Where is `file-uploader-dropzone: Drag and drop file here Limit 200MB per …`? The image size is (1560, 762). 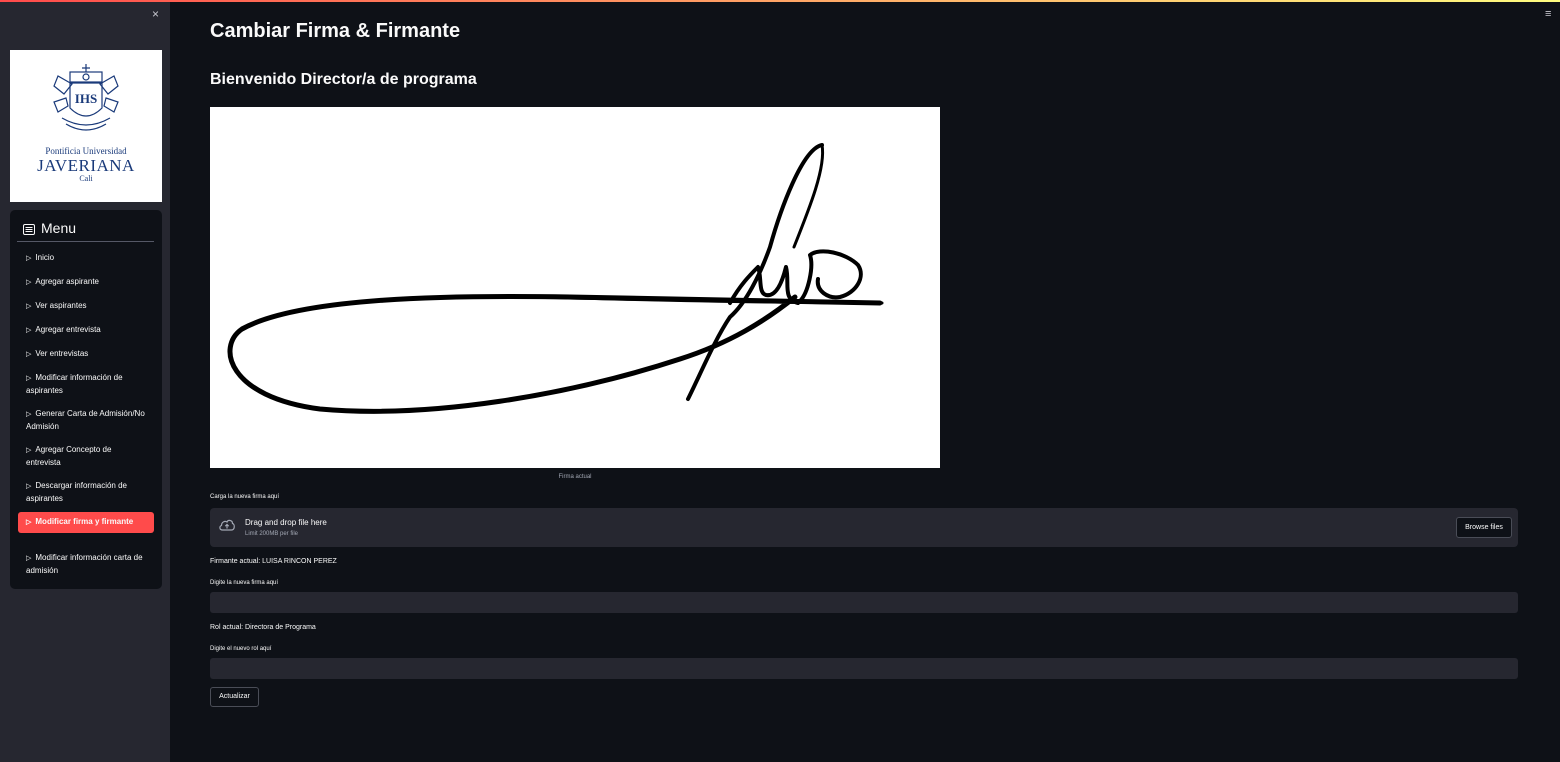
file-uploader-dropzone: Drag and drop file here Limit 200MB per … is located at coordinates (864, 527).